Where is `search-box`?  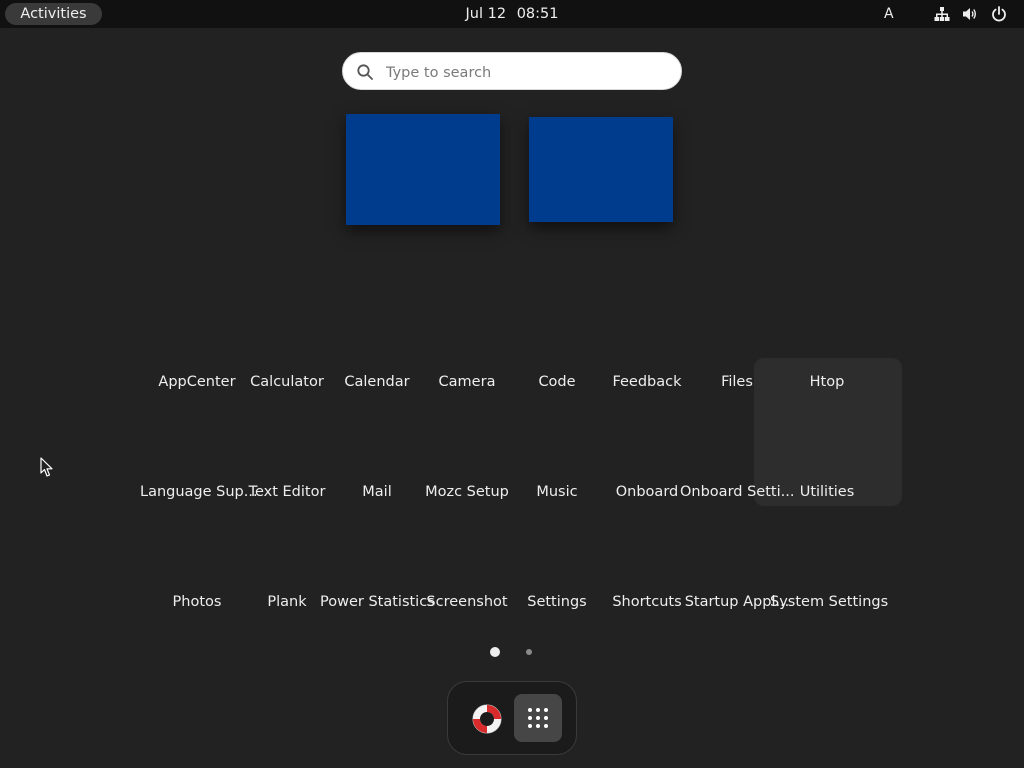 search-box is located at coordinates (512, 71).